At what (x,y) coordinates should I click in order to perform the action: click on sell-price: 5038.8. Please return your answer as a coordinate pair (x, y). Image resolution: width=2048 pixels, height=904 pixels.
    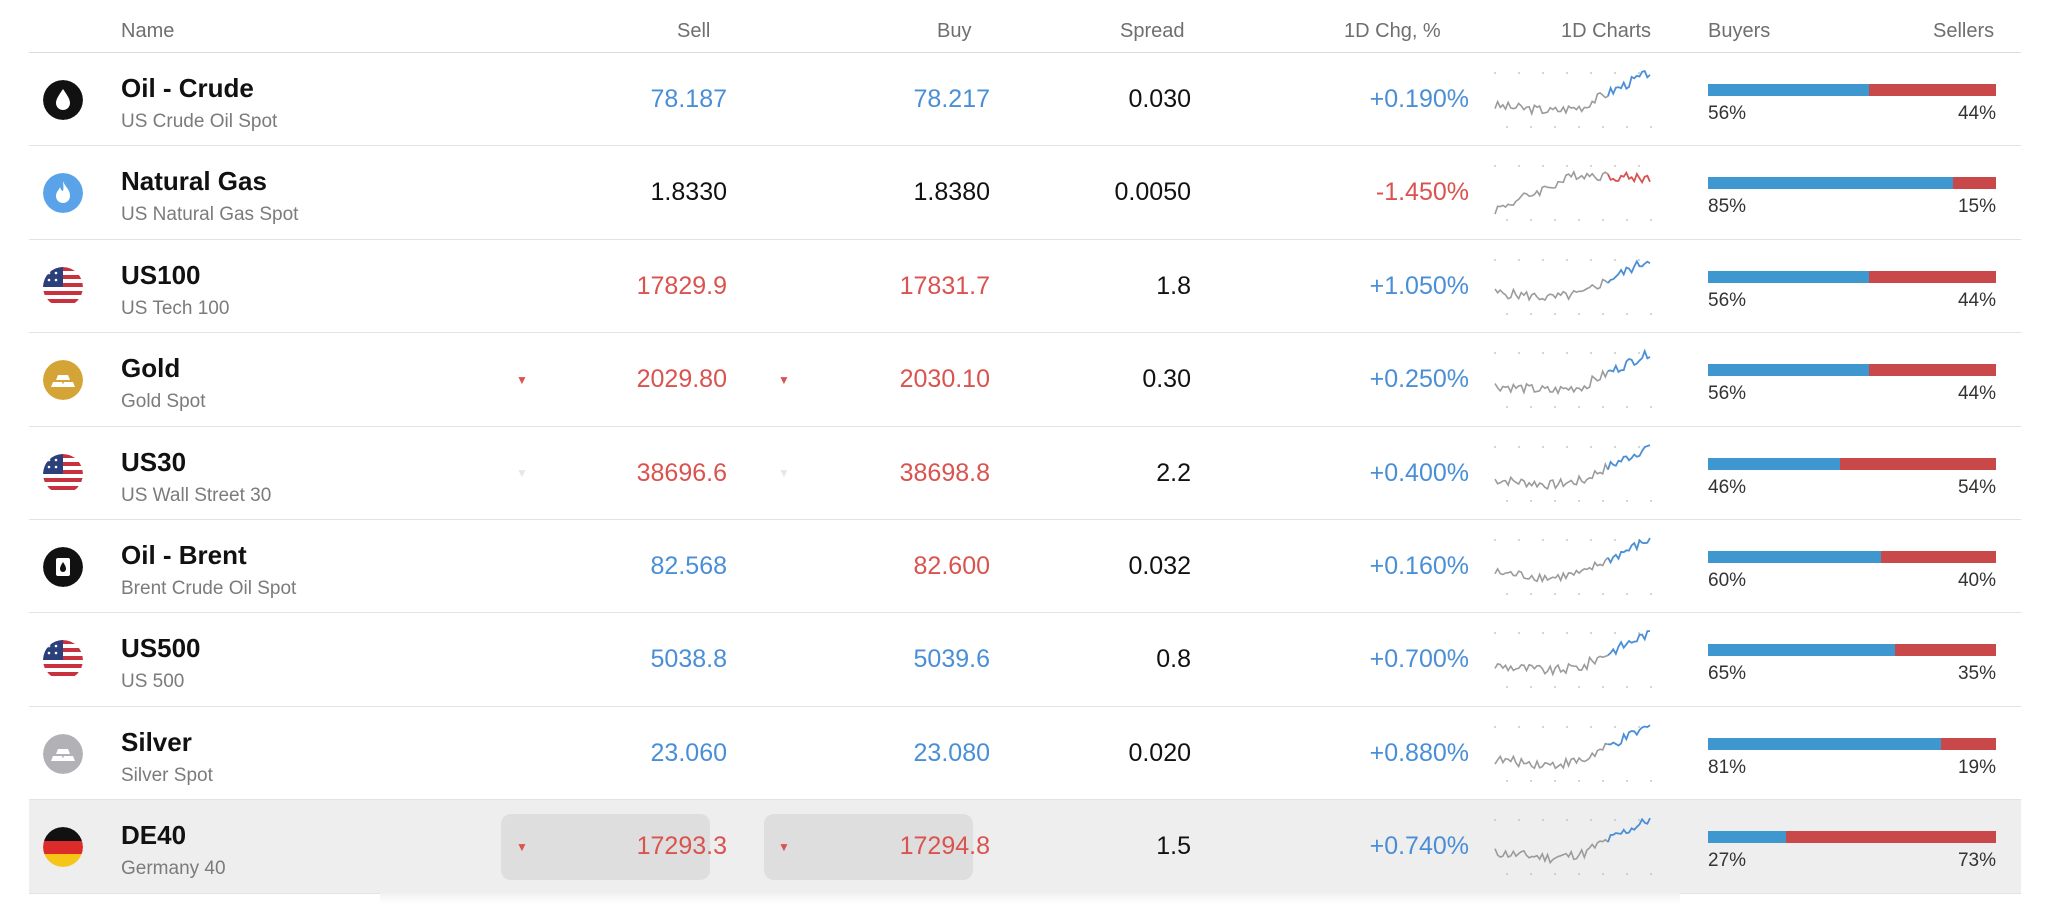
    Looking at the image, I should click on (613, 659).